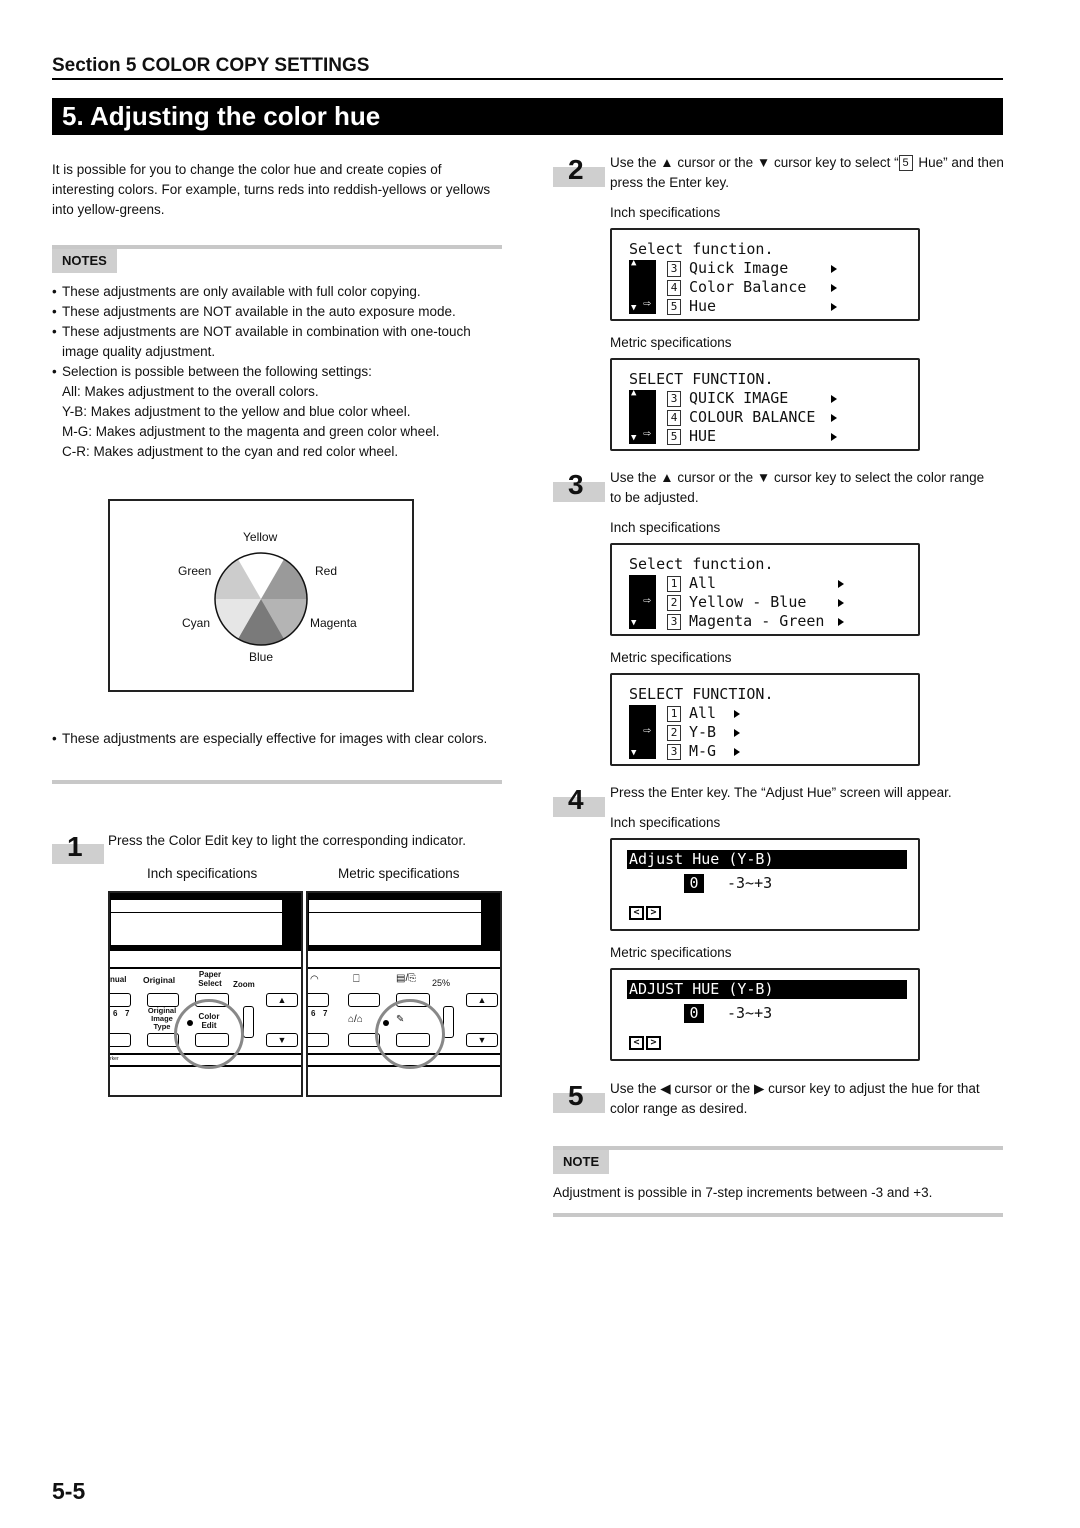 The height and width of the screenshot is (1528, 1080). I want to click on page-number: 5-5, so click(69, 1491).